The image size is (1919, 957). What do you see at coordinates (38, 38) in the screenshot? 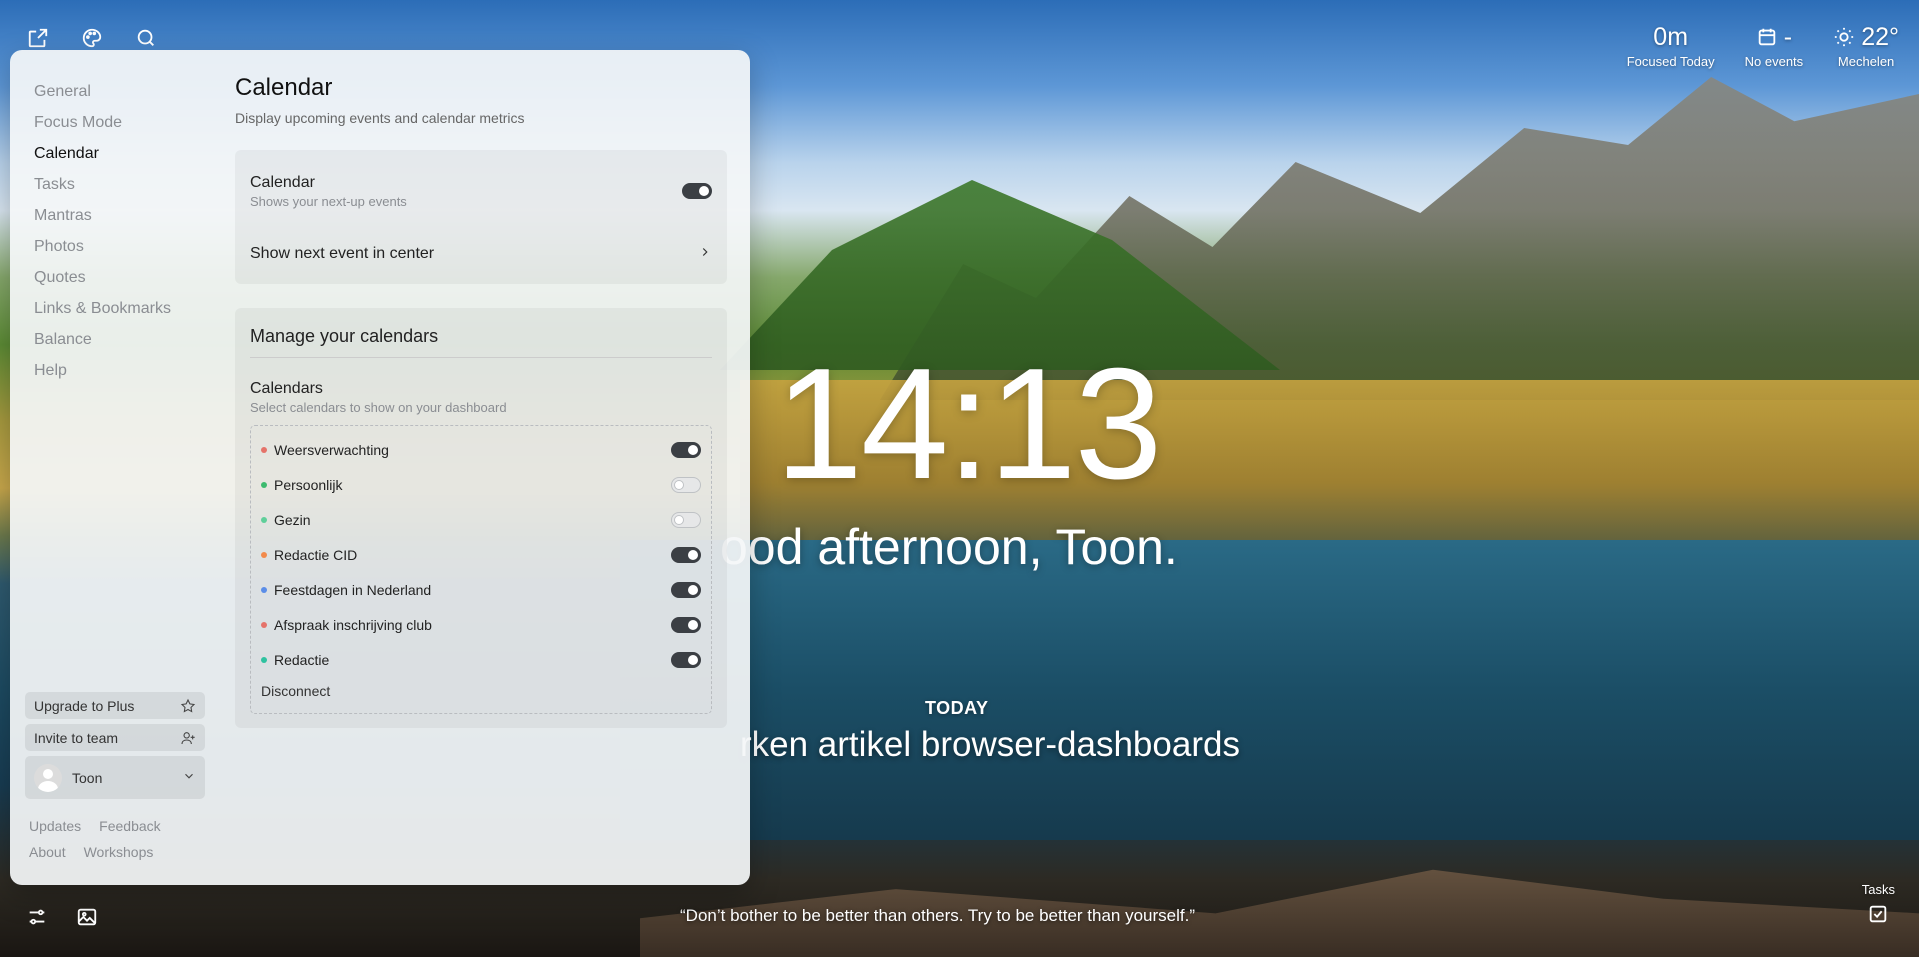
I see `open-external-icon` at bounding box center [38, 38].